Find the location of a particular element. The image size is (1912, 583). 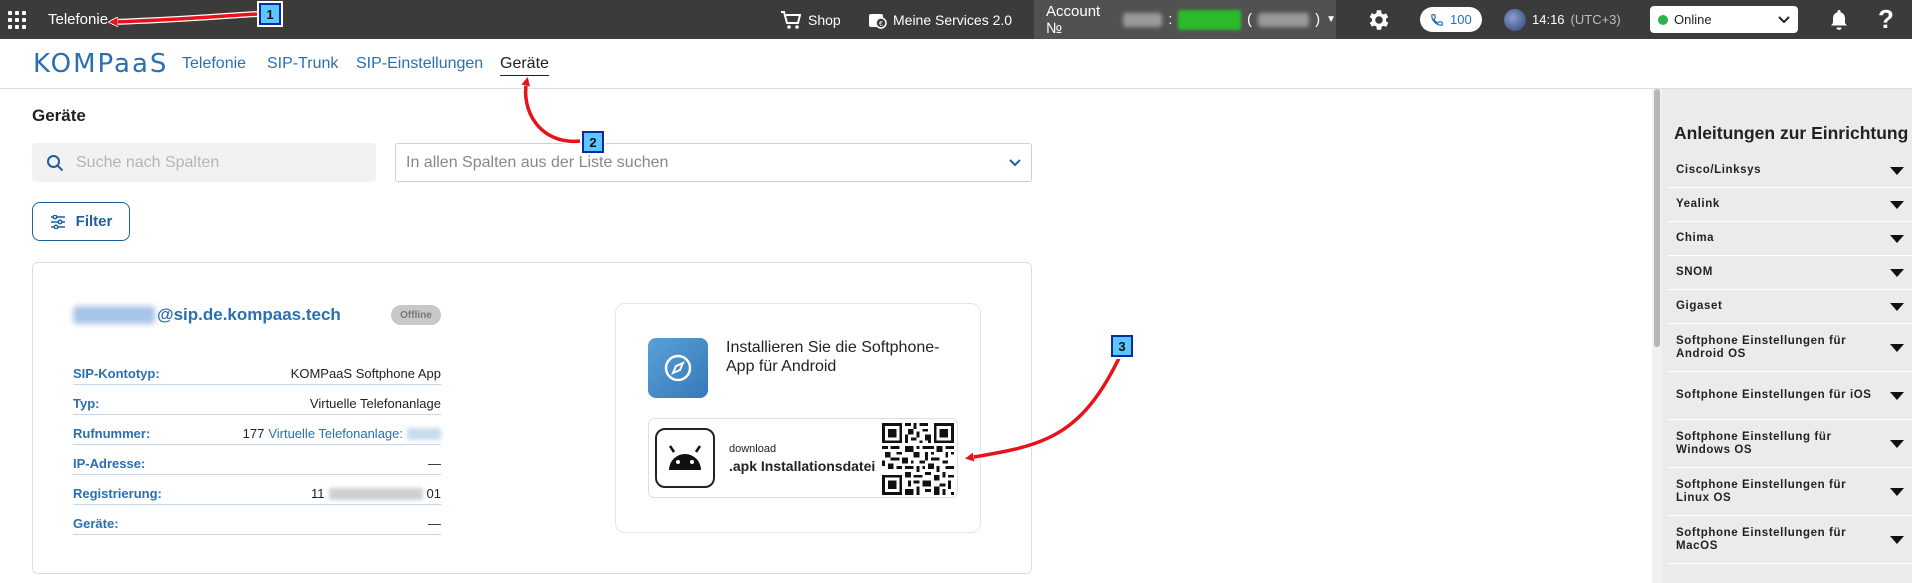

time-display: 14:16 (UTC+3) is located at coordinates (1562, 19).